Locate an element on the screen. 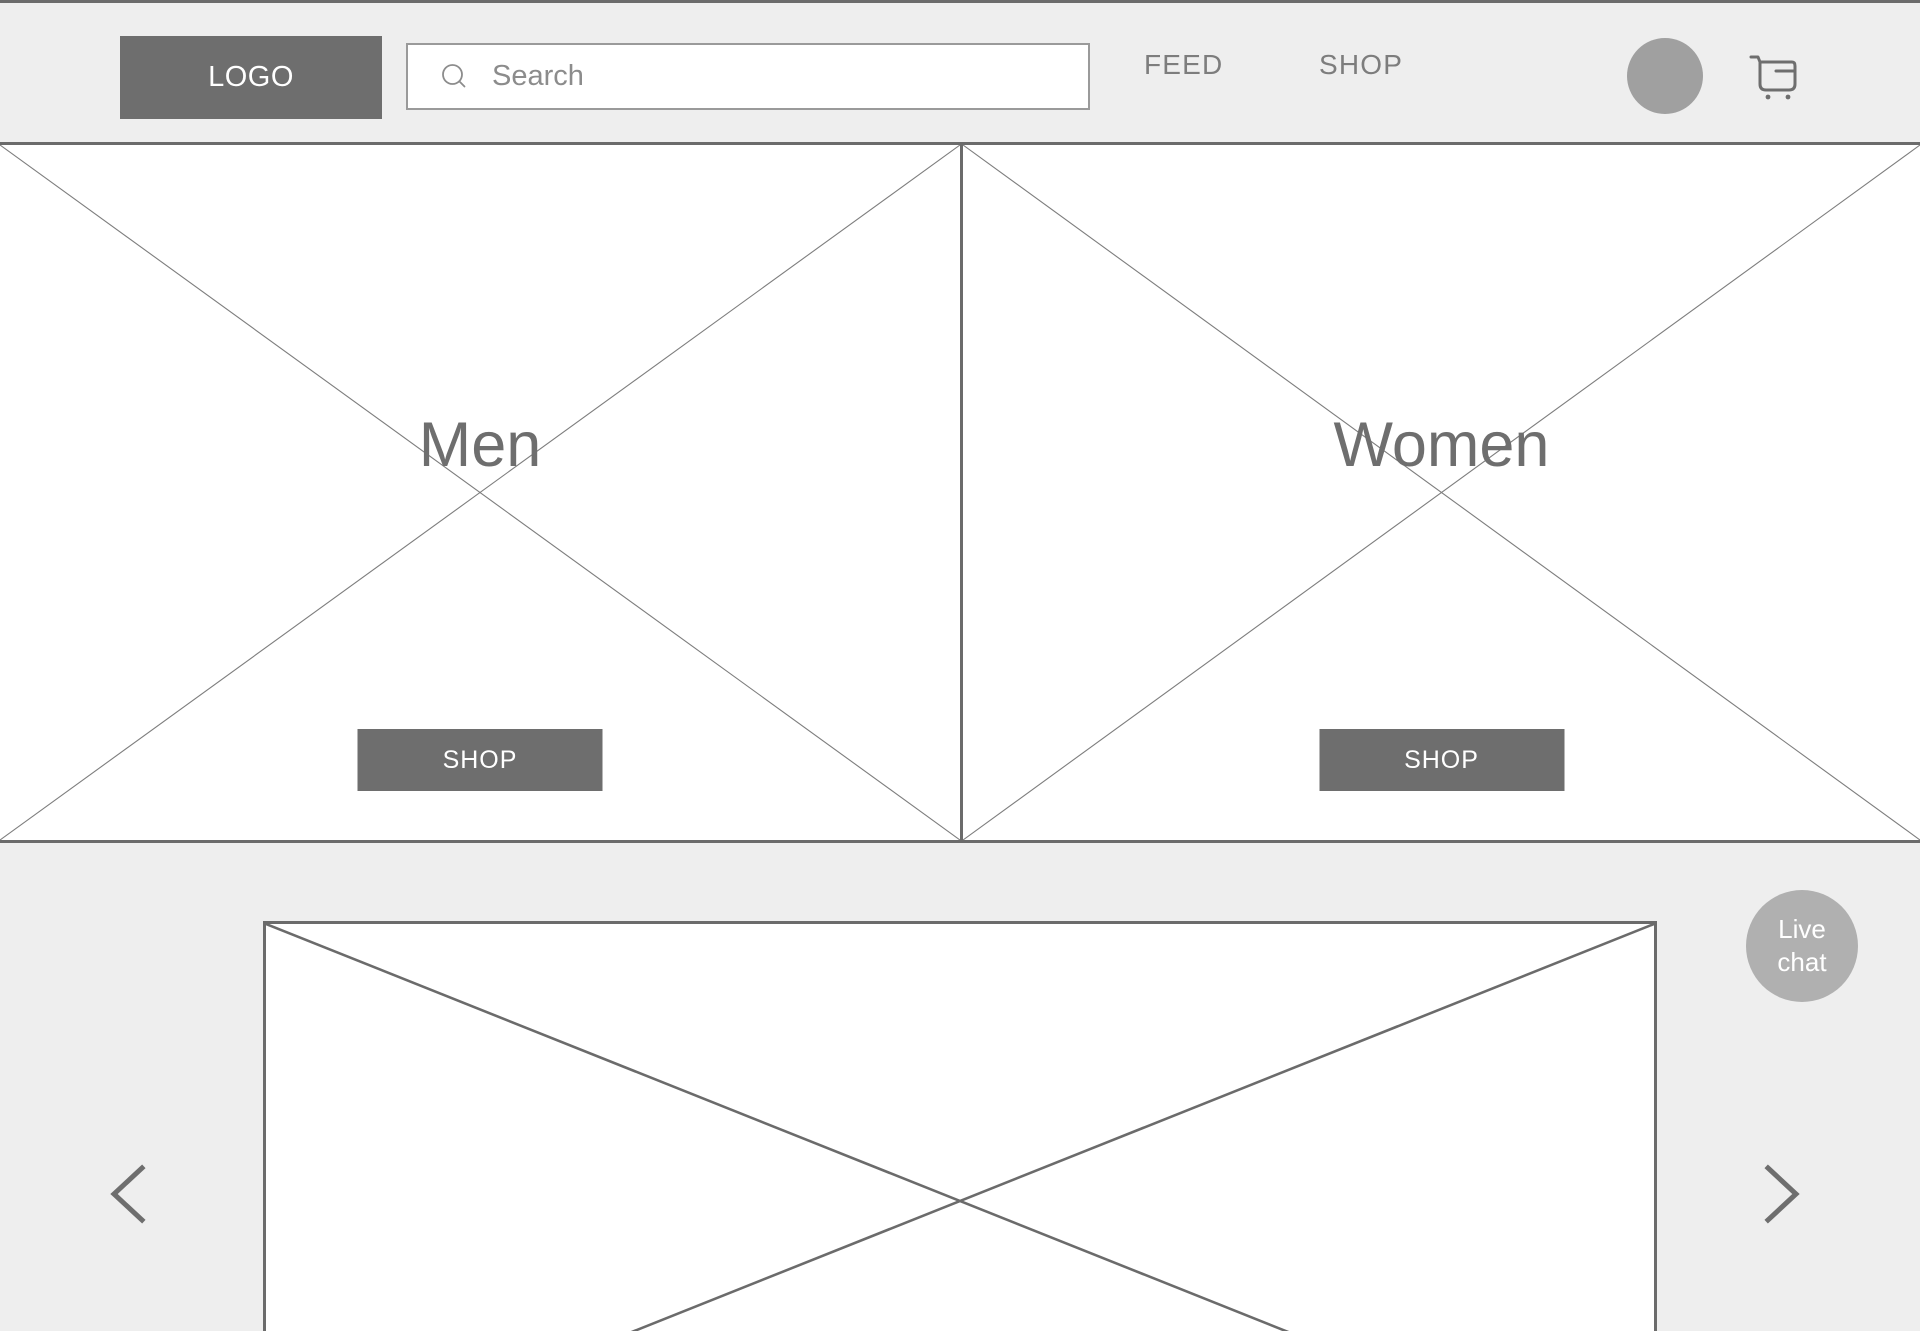 The width and height of the screenshot is (1920, 1331). nav-item-feed: FEED is located at coordinates (1183, 65).